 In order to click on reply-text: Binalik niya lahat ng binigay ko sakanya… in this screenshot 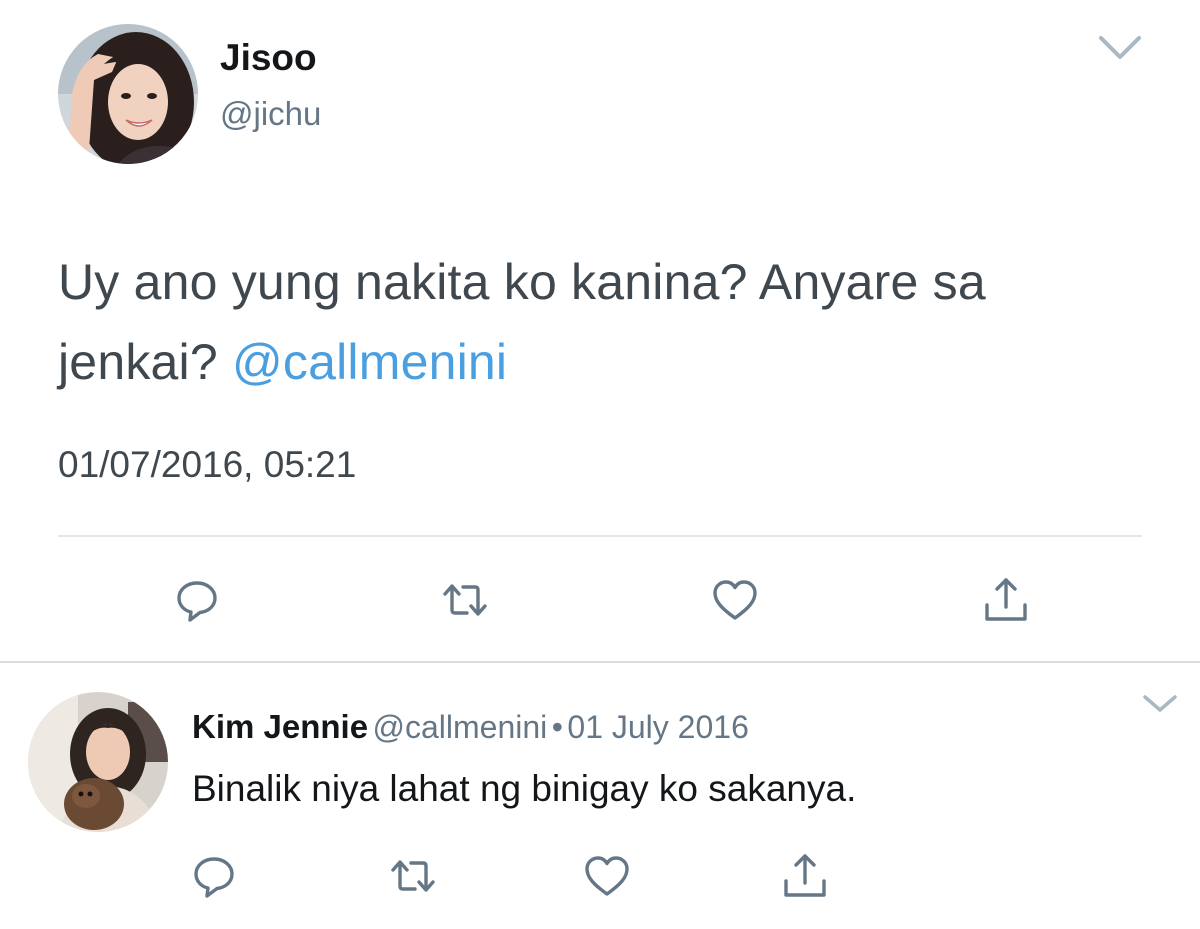, I will do `click(524, 788)`.